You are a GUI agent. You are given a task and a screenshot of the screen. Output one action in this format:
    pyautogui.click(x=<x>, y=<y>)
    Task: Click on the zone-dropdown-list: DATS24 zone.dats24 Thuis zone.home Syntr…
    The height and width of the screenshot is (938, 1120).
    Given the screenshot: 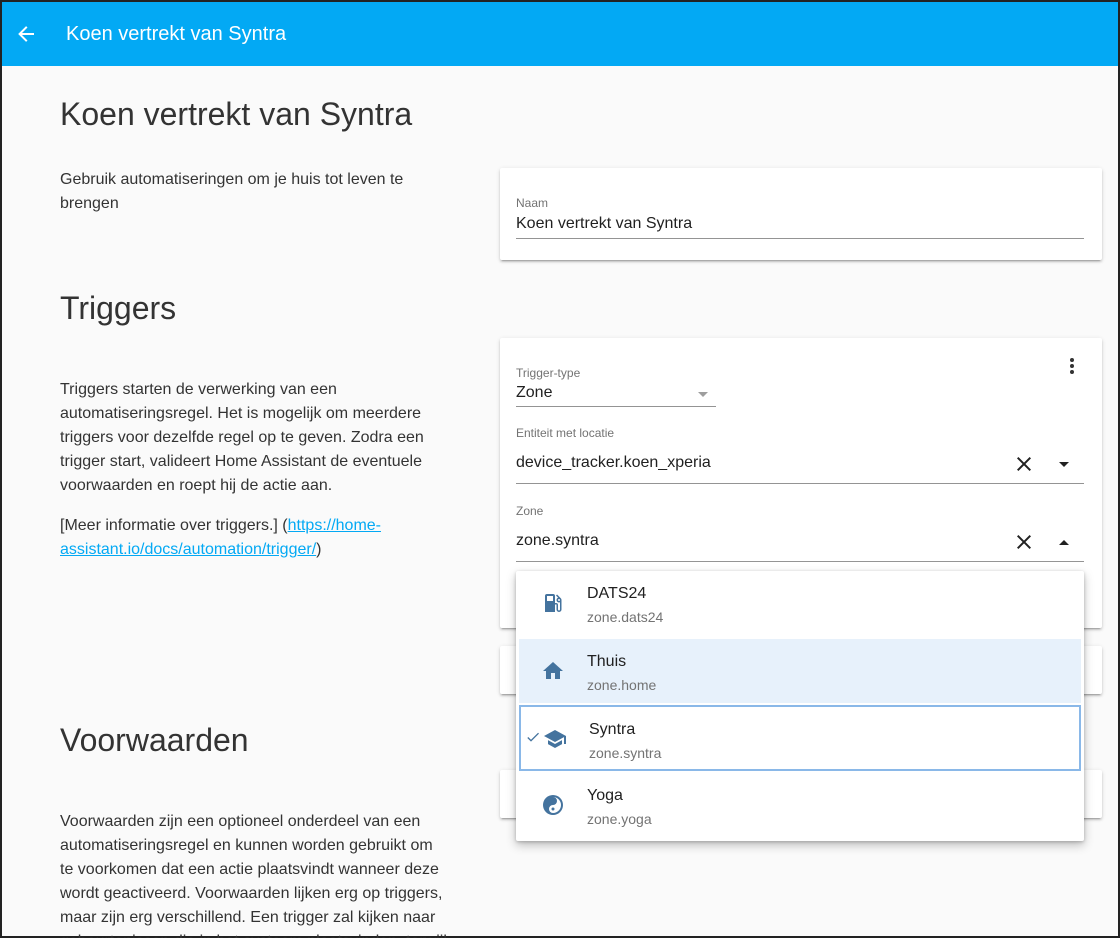 What is the action you would take?
    pyautogui.click(x=800, y=706)
    